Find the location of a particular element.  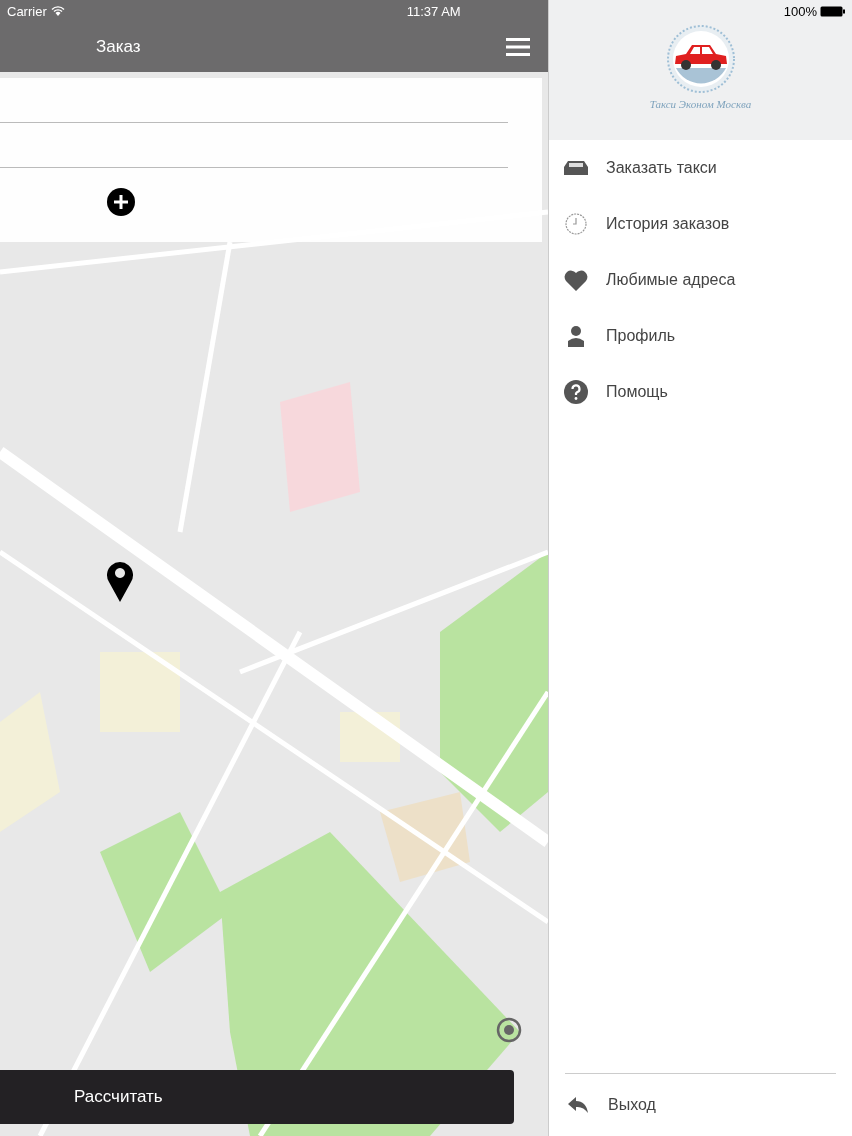

status-time: 11:37 AM is located at coordinates (433, 11).